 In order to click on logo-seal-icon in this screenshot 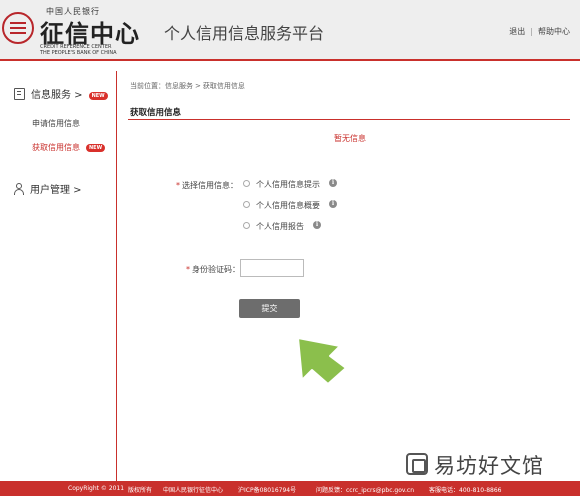, I will do `click(18, 28)`.